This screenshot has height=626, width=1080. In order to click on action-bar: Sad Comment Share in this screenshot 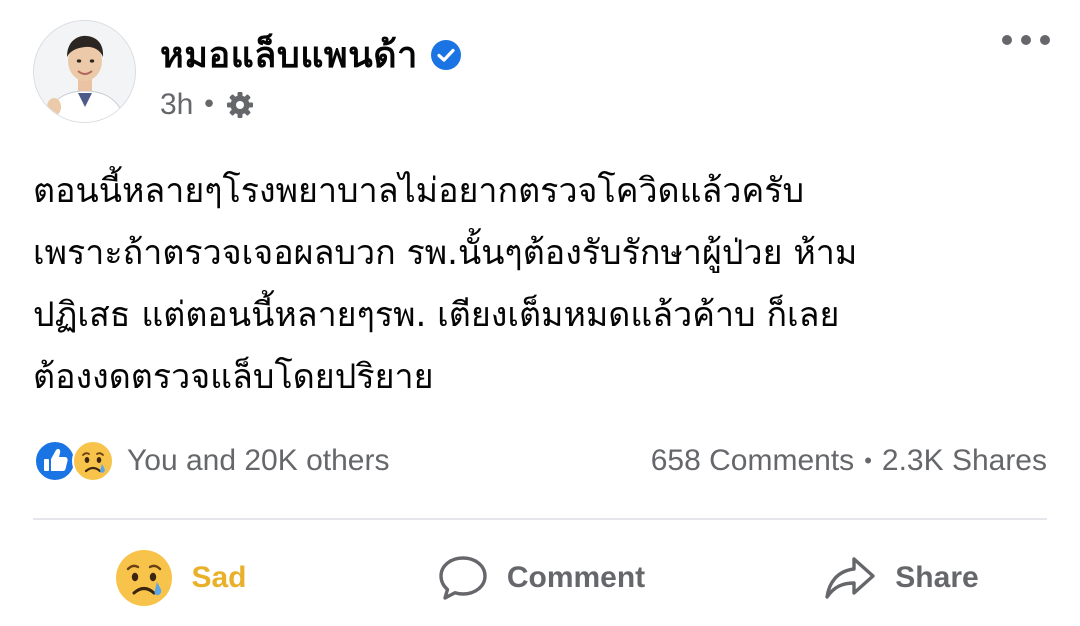, I will do `click(540, 578)`.